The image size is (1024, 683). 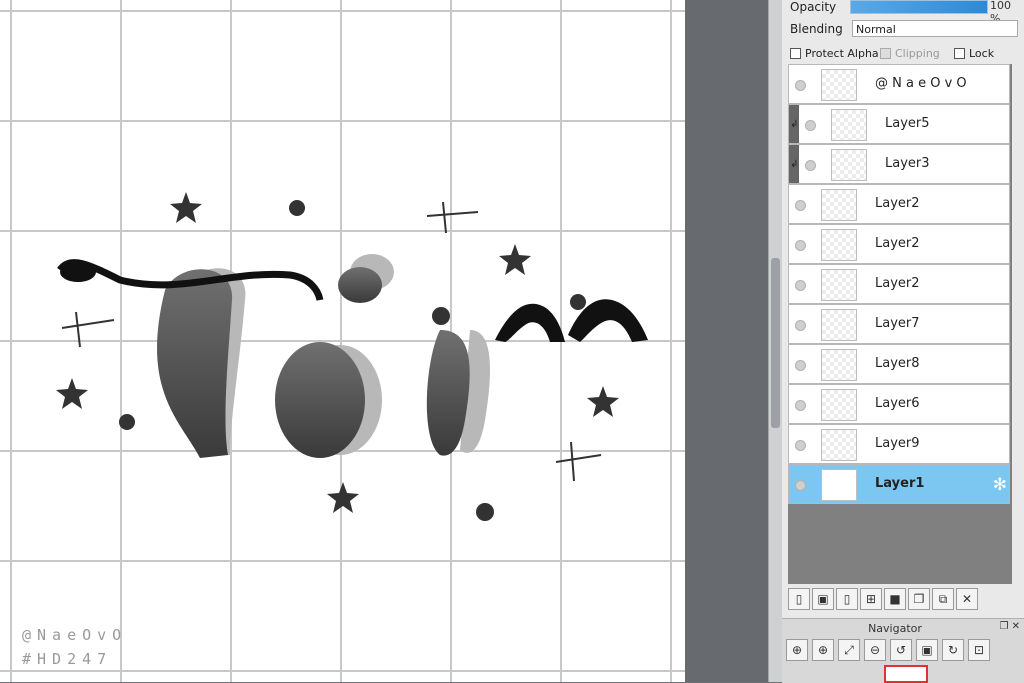 I want to click on layer-1bit-icon: ▯, so click(x=847, y=599).